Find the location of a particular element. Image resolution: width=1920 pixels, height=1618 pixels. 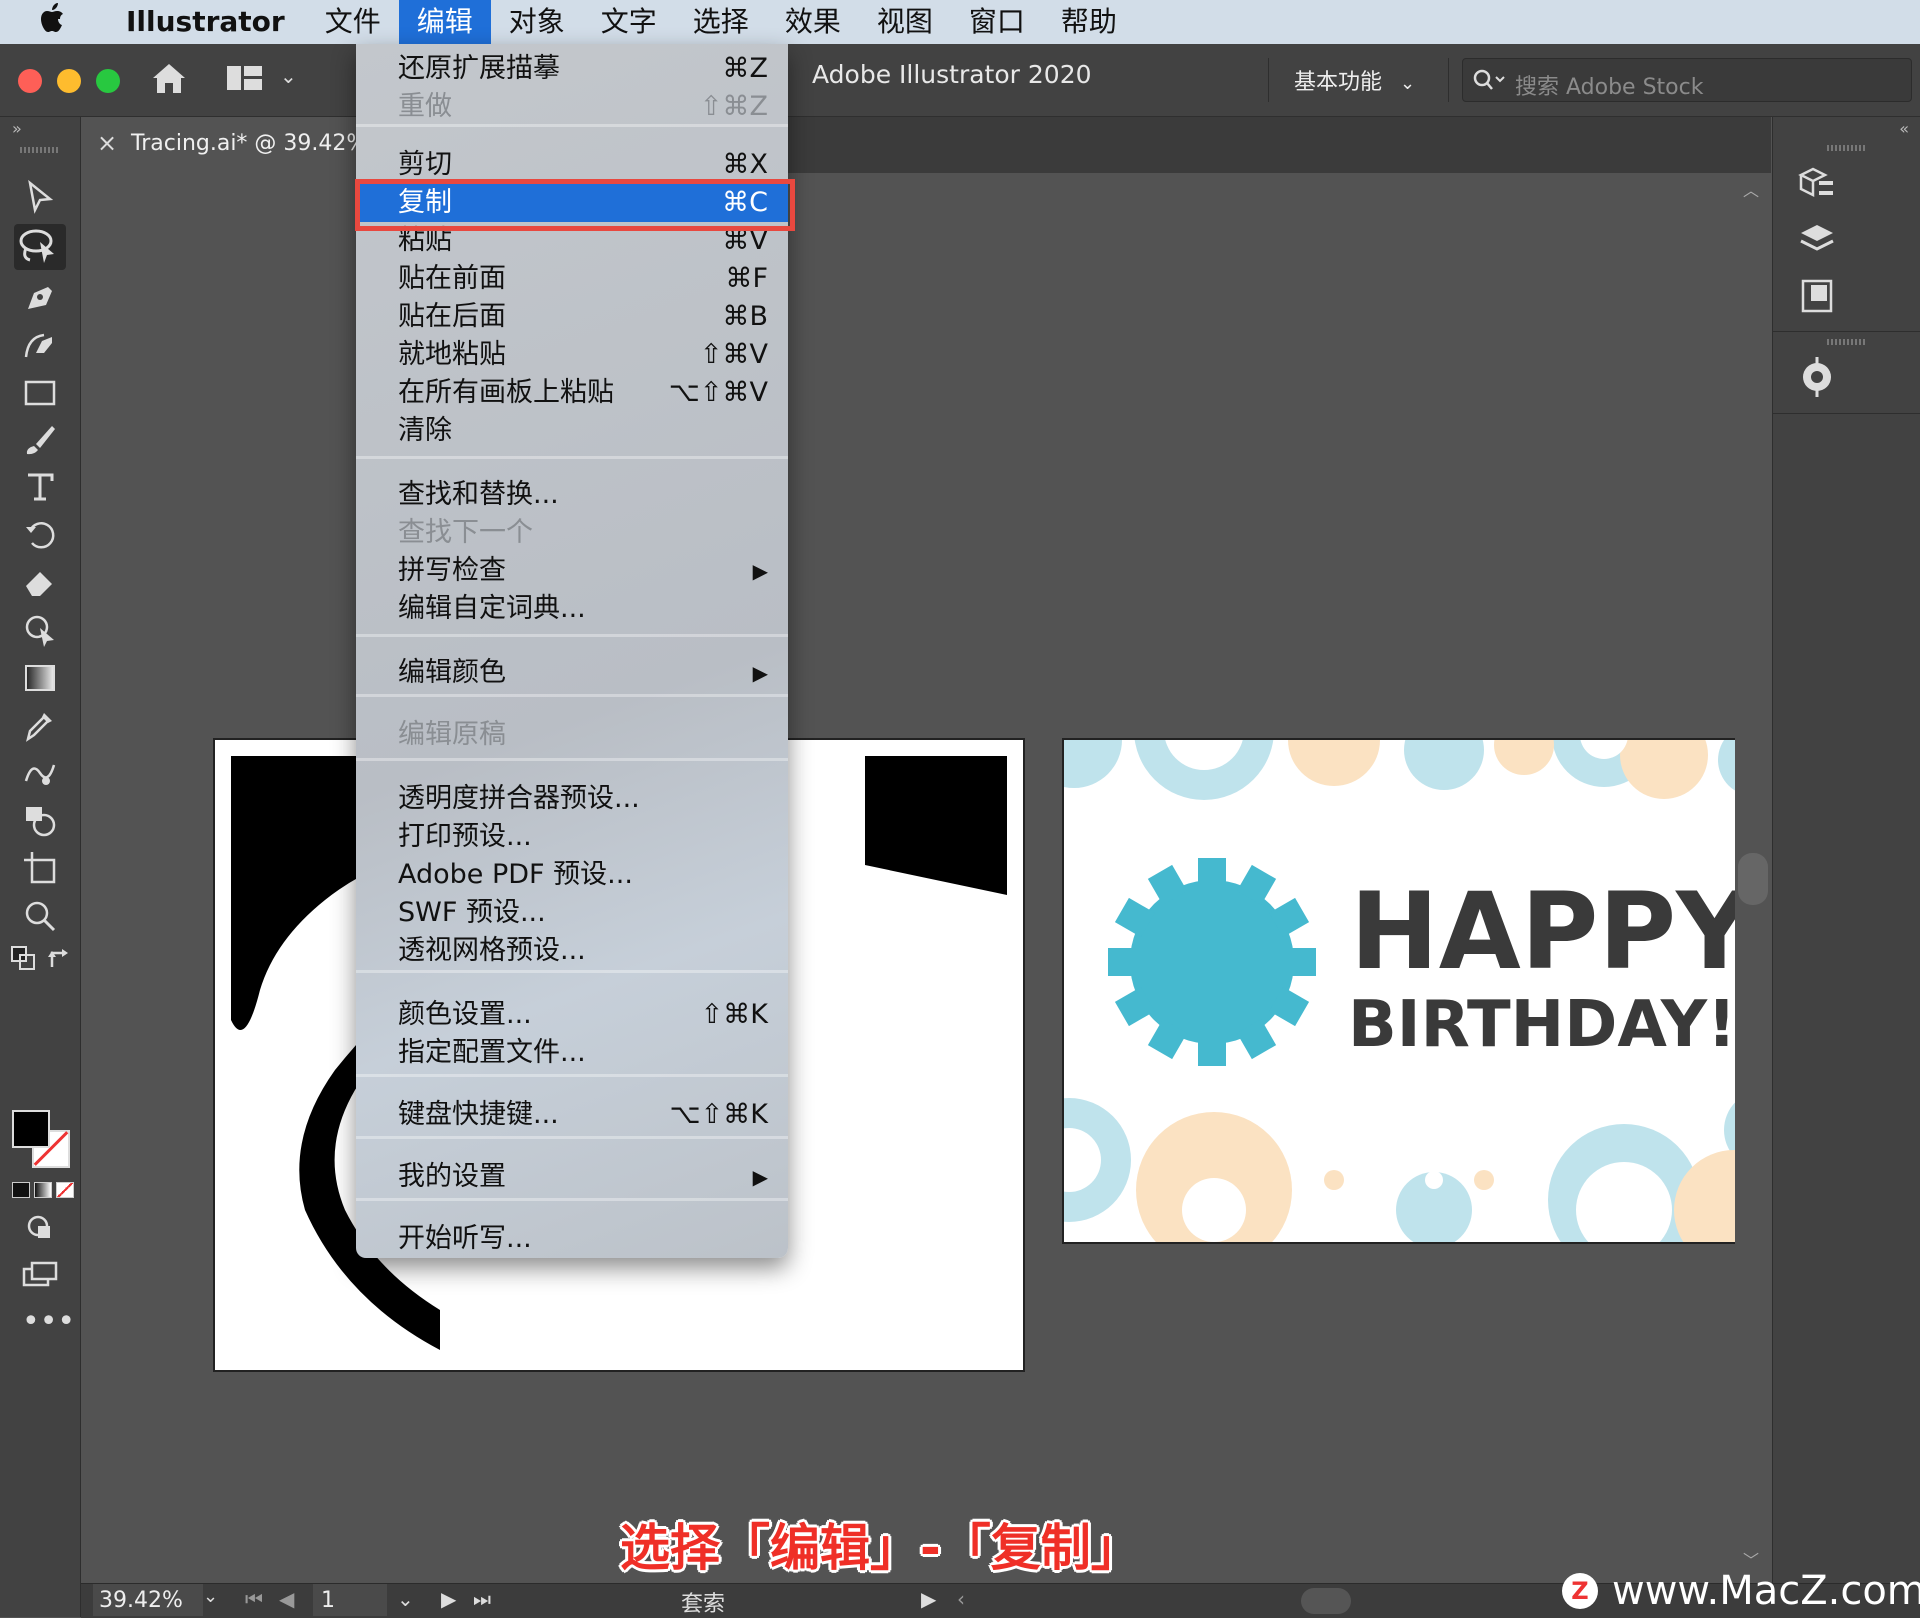

zoom-tool-icon is located at coordinates (40, 916).